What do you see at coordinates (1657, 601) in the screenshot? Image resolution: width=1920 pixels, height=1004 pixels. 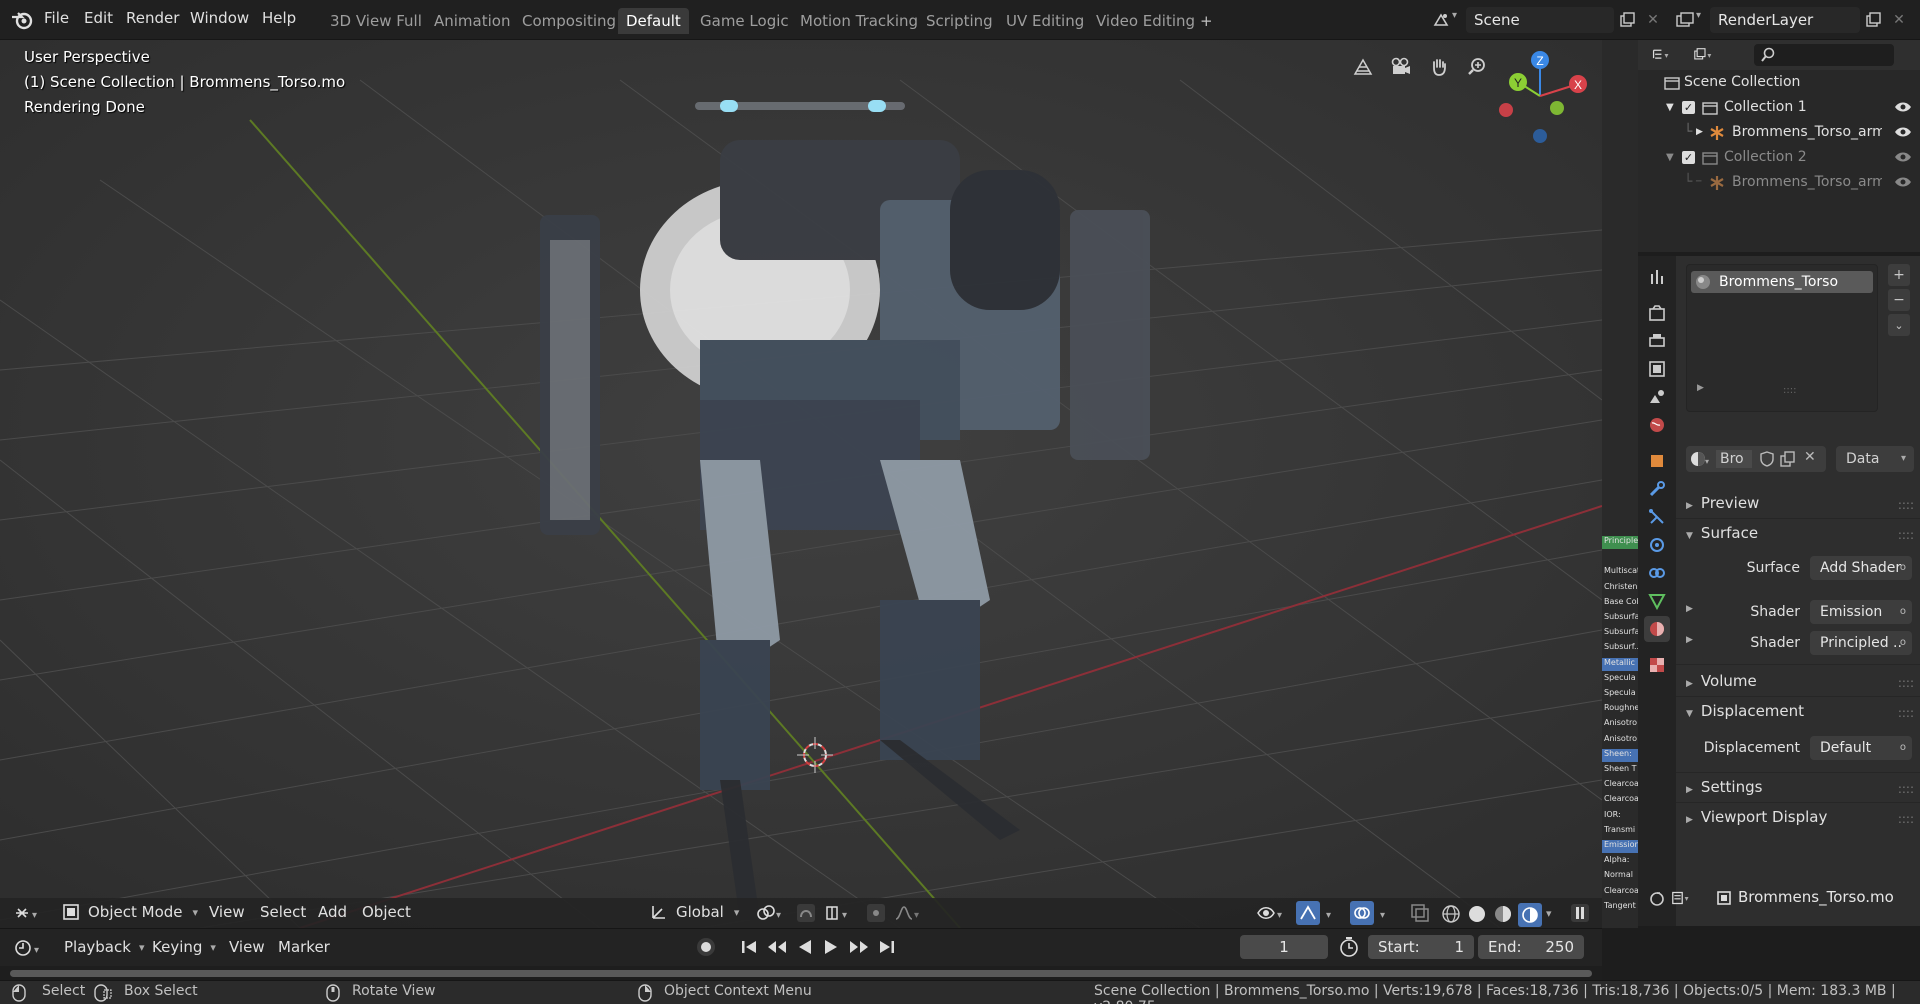 I see `object-data-tab-icon` at bounding box center [1657, 601].